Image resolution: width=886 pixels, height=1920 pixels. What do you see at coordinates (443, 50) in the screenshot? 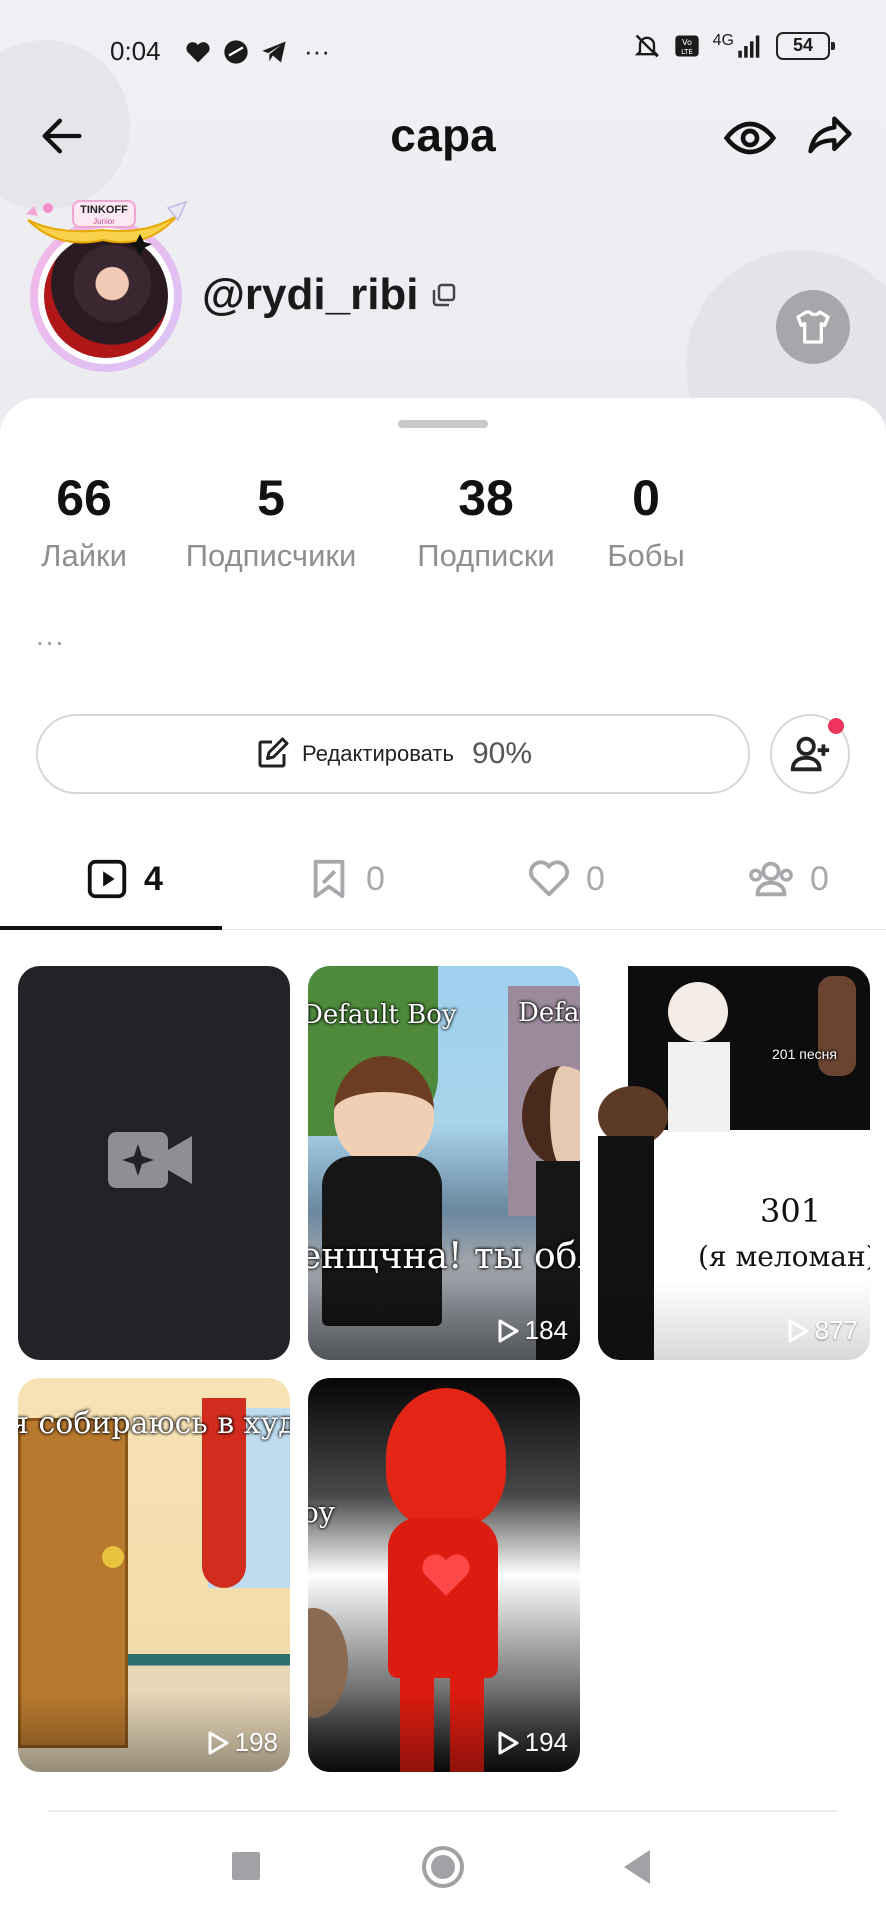
I see `status-bar: 0:04 ··· Vo LTE 4G 54` at bounding box center [443, 50].